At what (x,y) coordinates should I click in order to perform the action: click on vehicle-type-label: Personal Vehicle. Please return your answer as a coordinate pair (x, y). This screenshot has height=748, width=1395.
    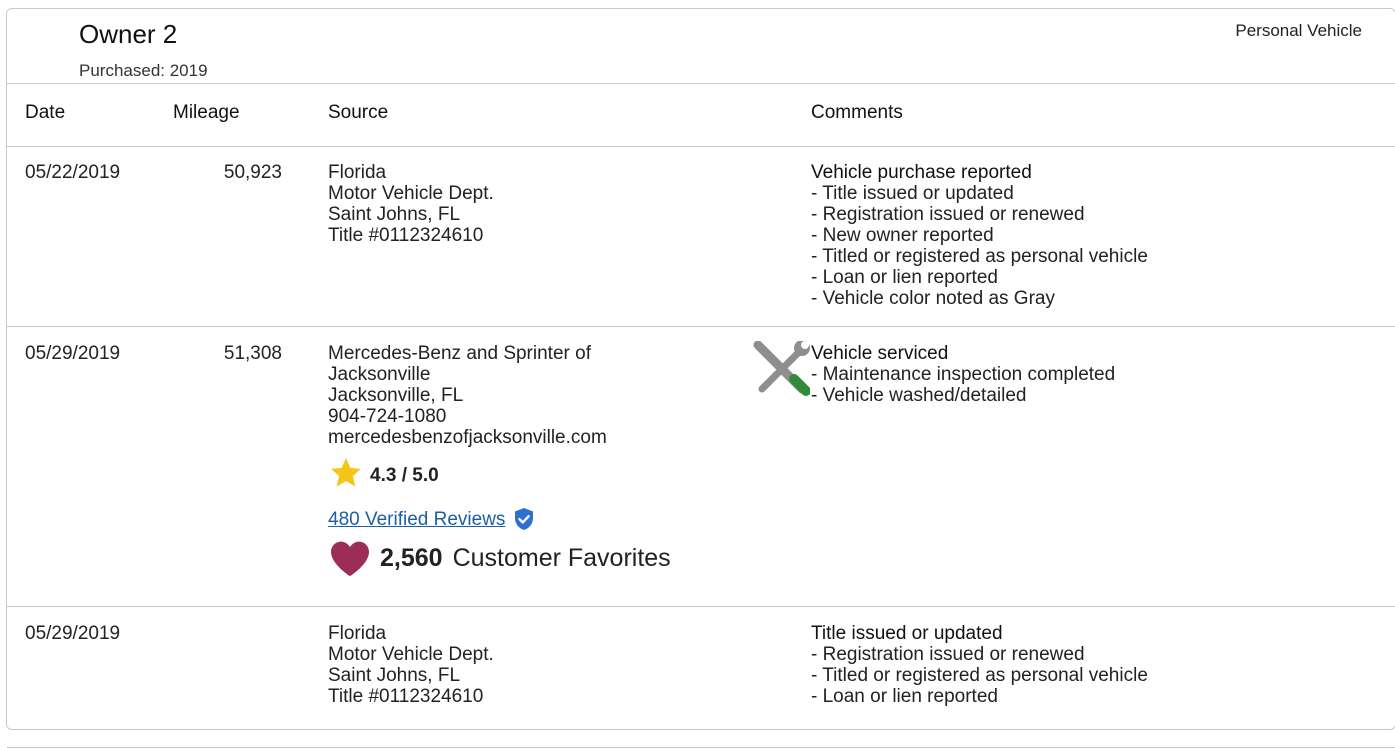
    Looking at the image, I should click on (1298, 30).